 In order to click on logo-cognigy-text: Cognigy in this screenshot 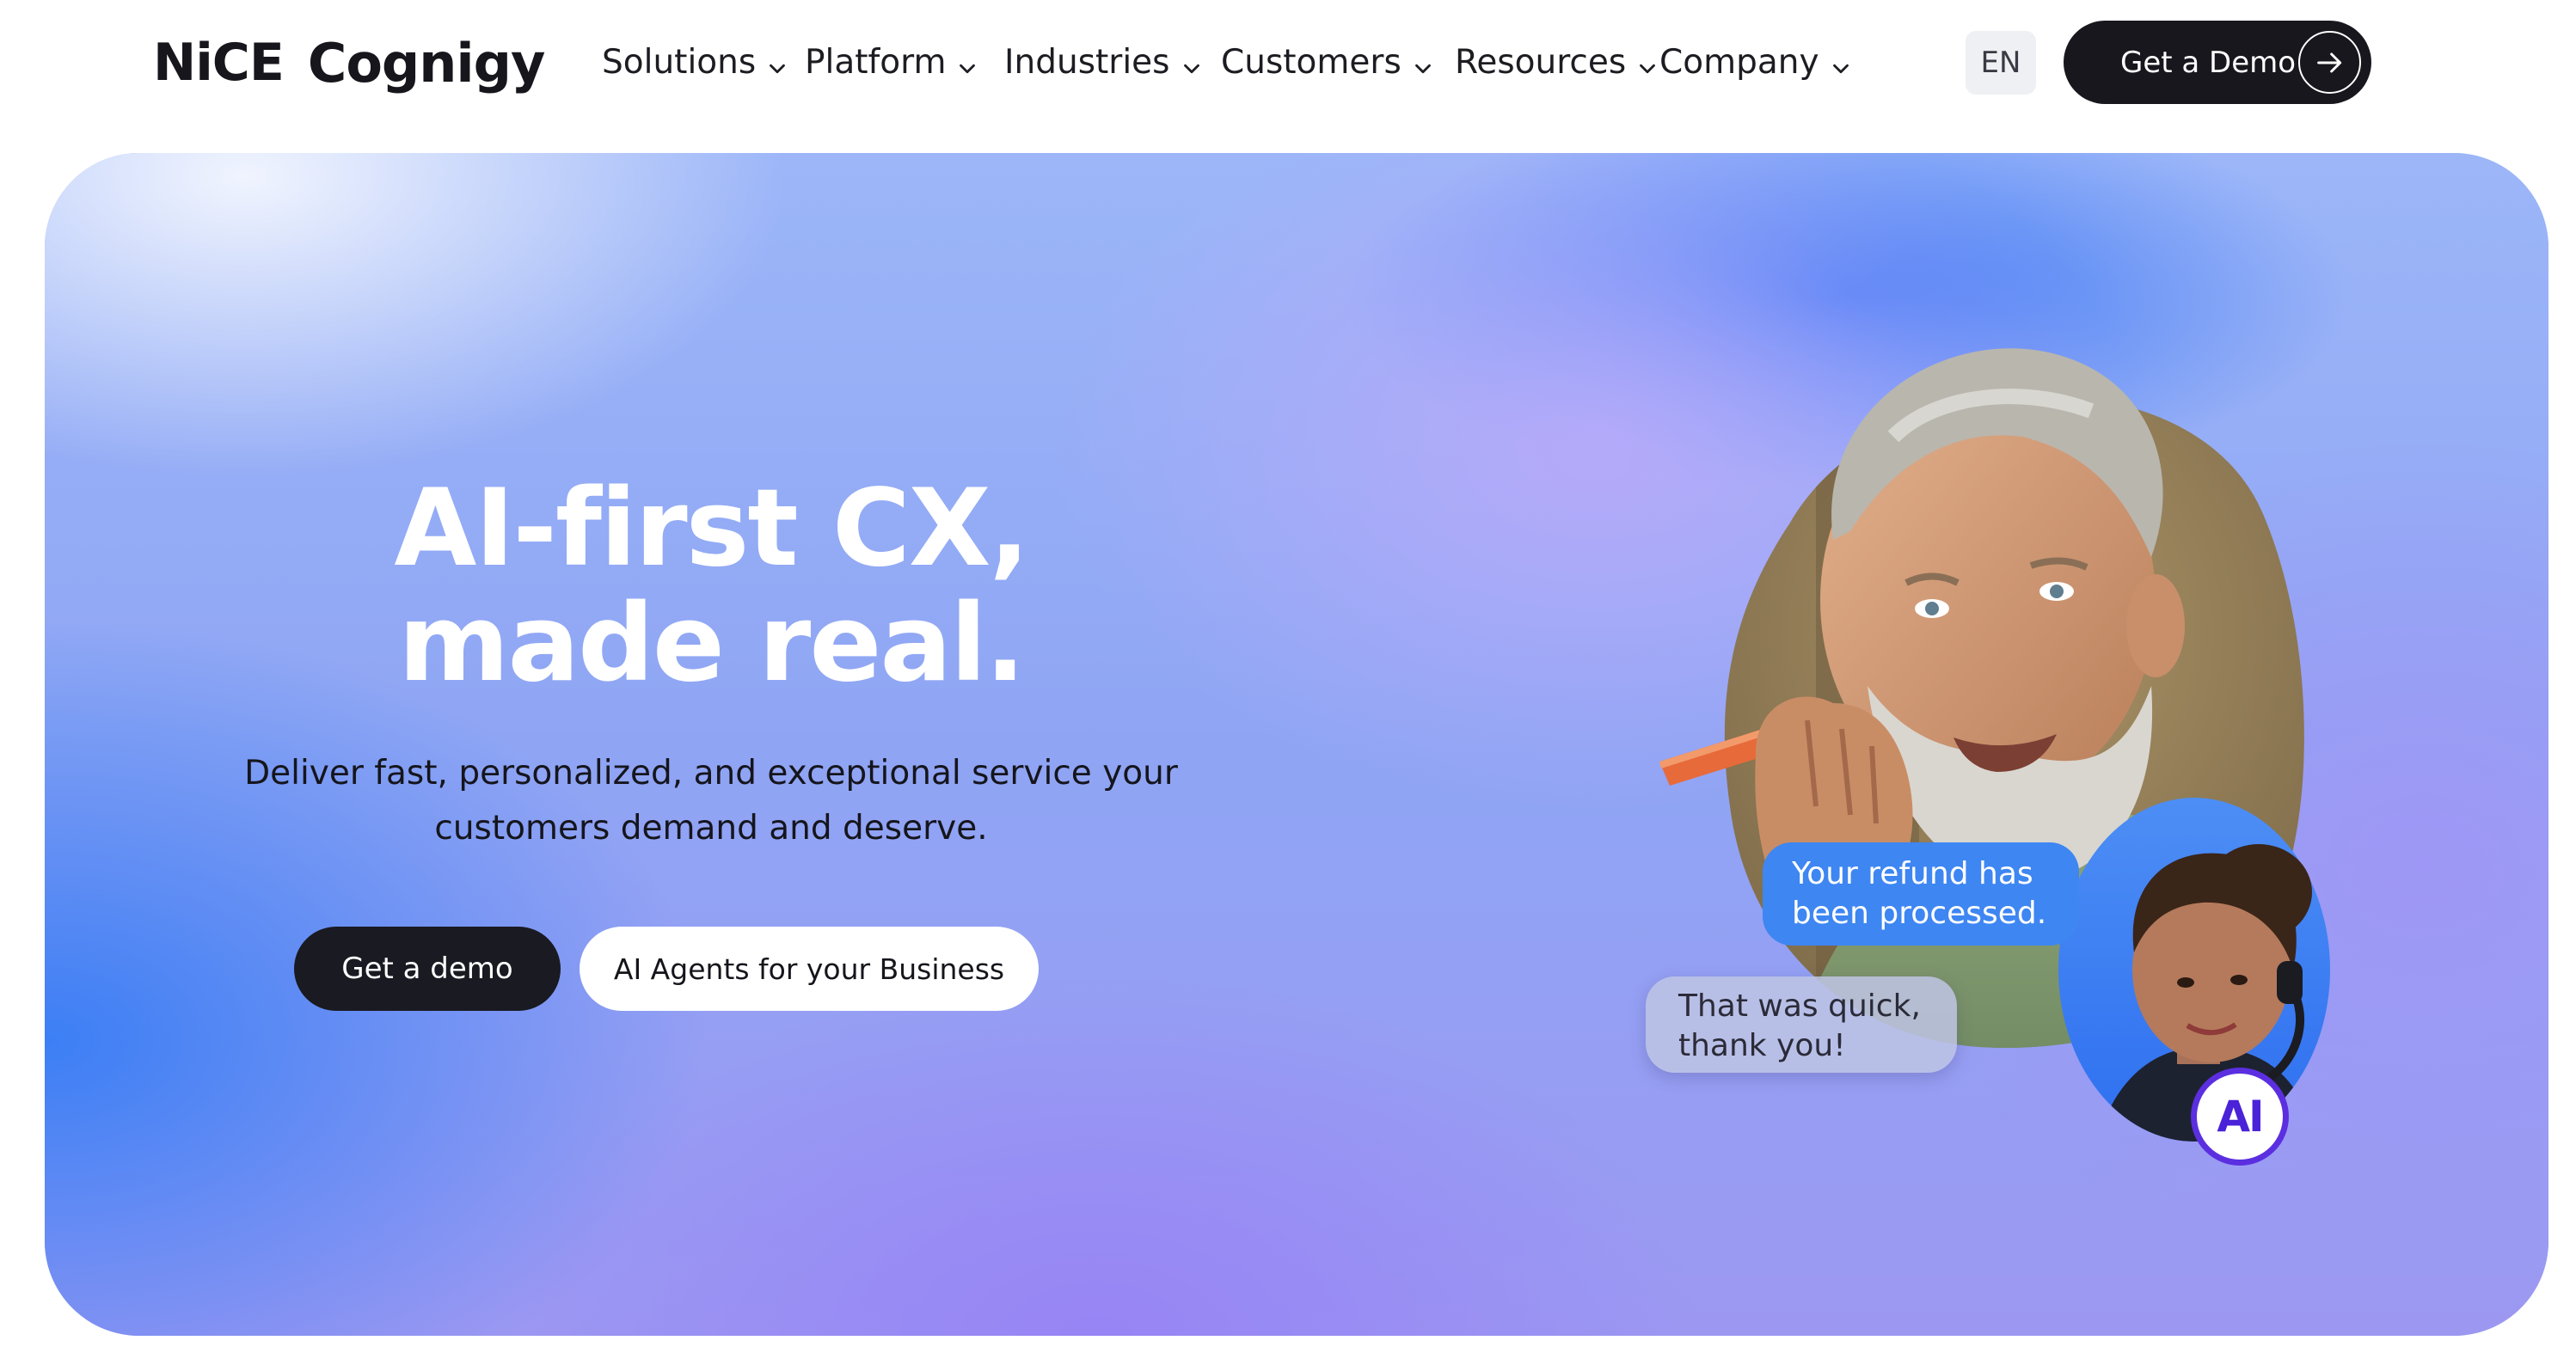, I will do `click(426, 63)`.